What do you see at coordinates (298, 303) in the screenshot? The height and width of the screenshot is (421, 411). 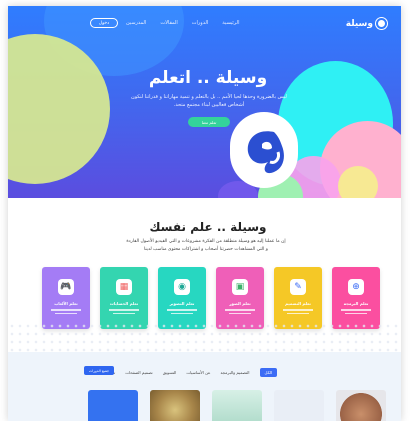 I see `card-title: تعلم التصميم` at bounding box center [298, 303].